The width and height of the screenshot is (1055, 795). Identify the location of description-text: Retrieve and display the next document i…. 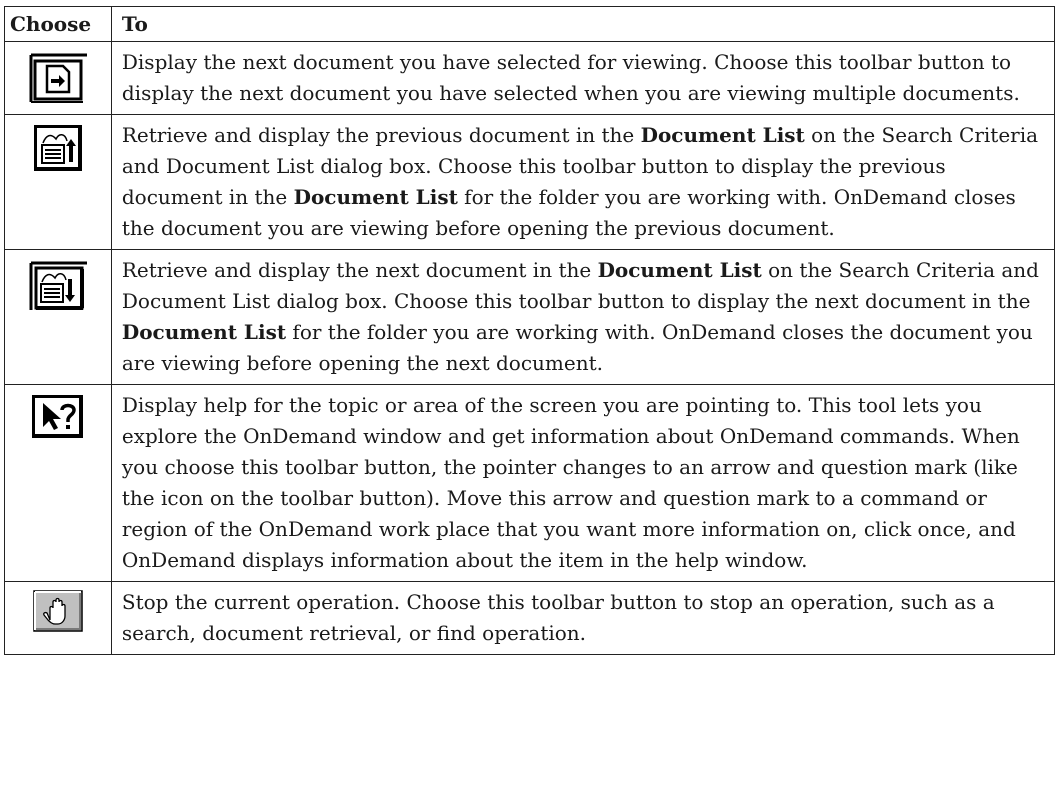
(359, 270).